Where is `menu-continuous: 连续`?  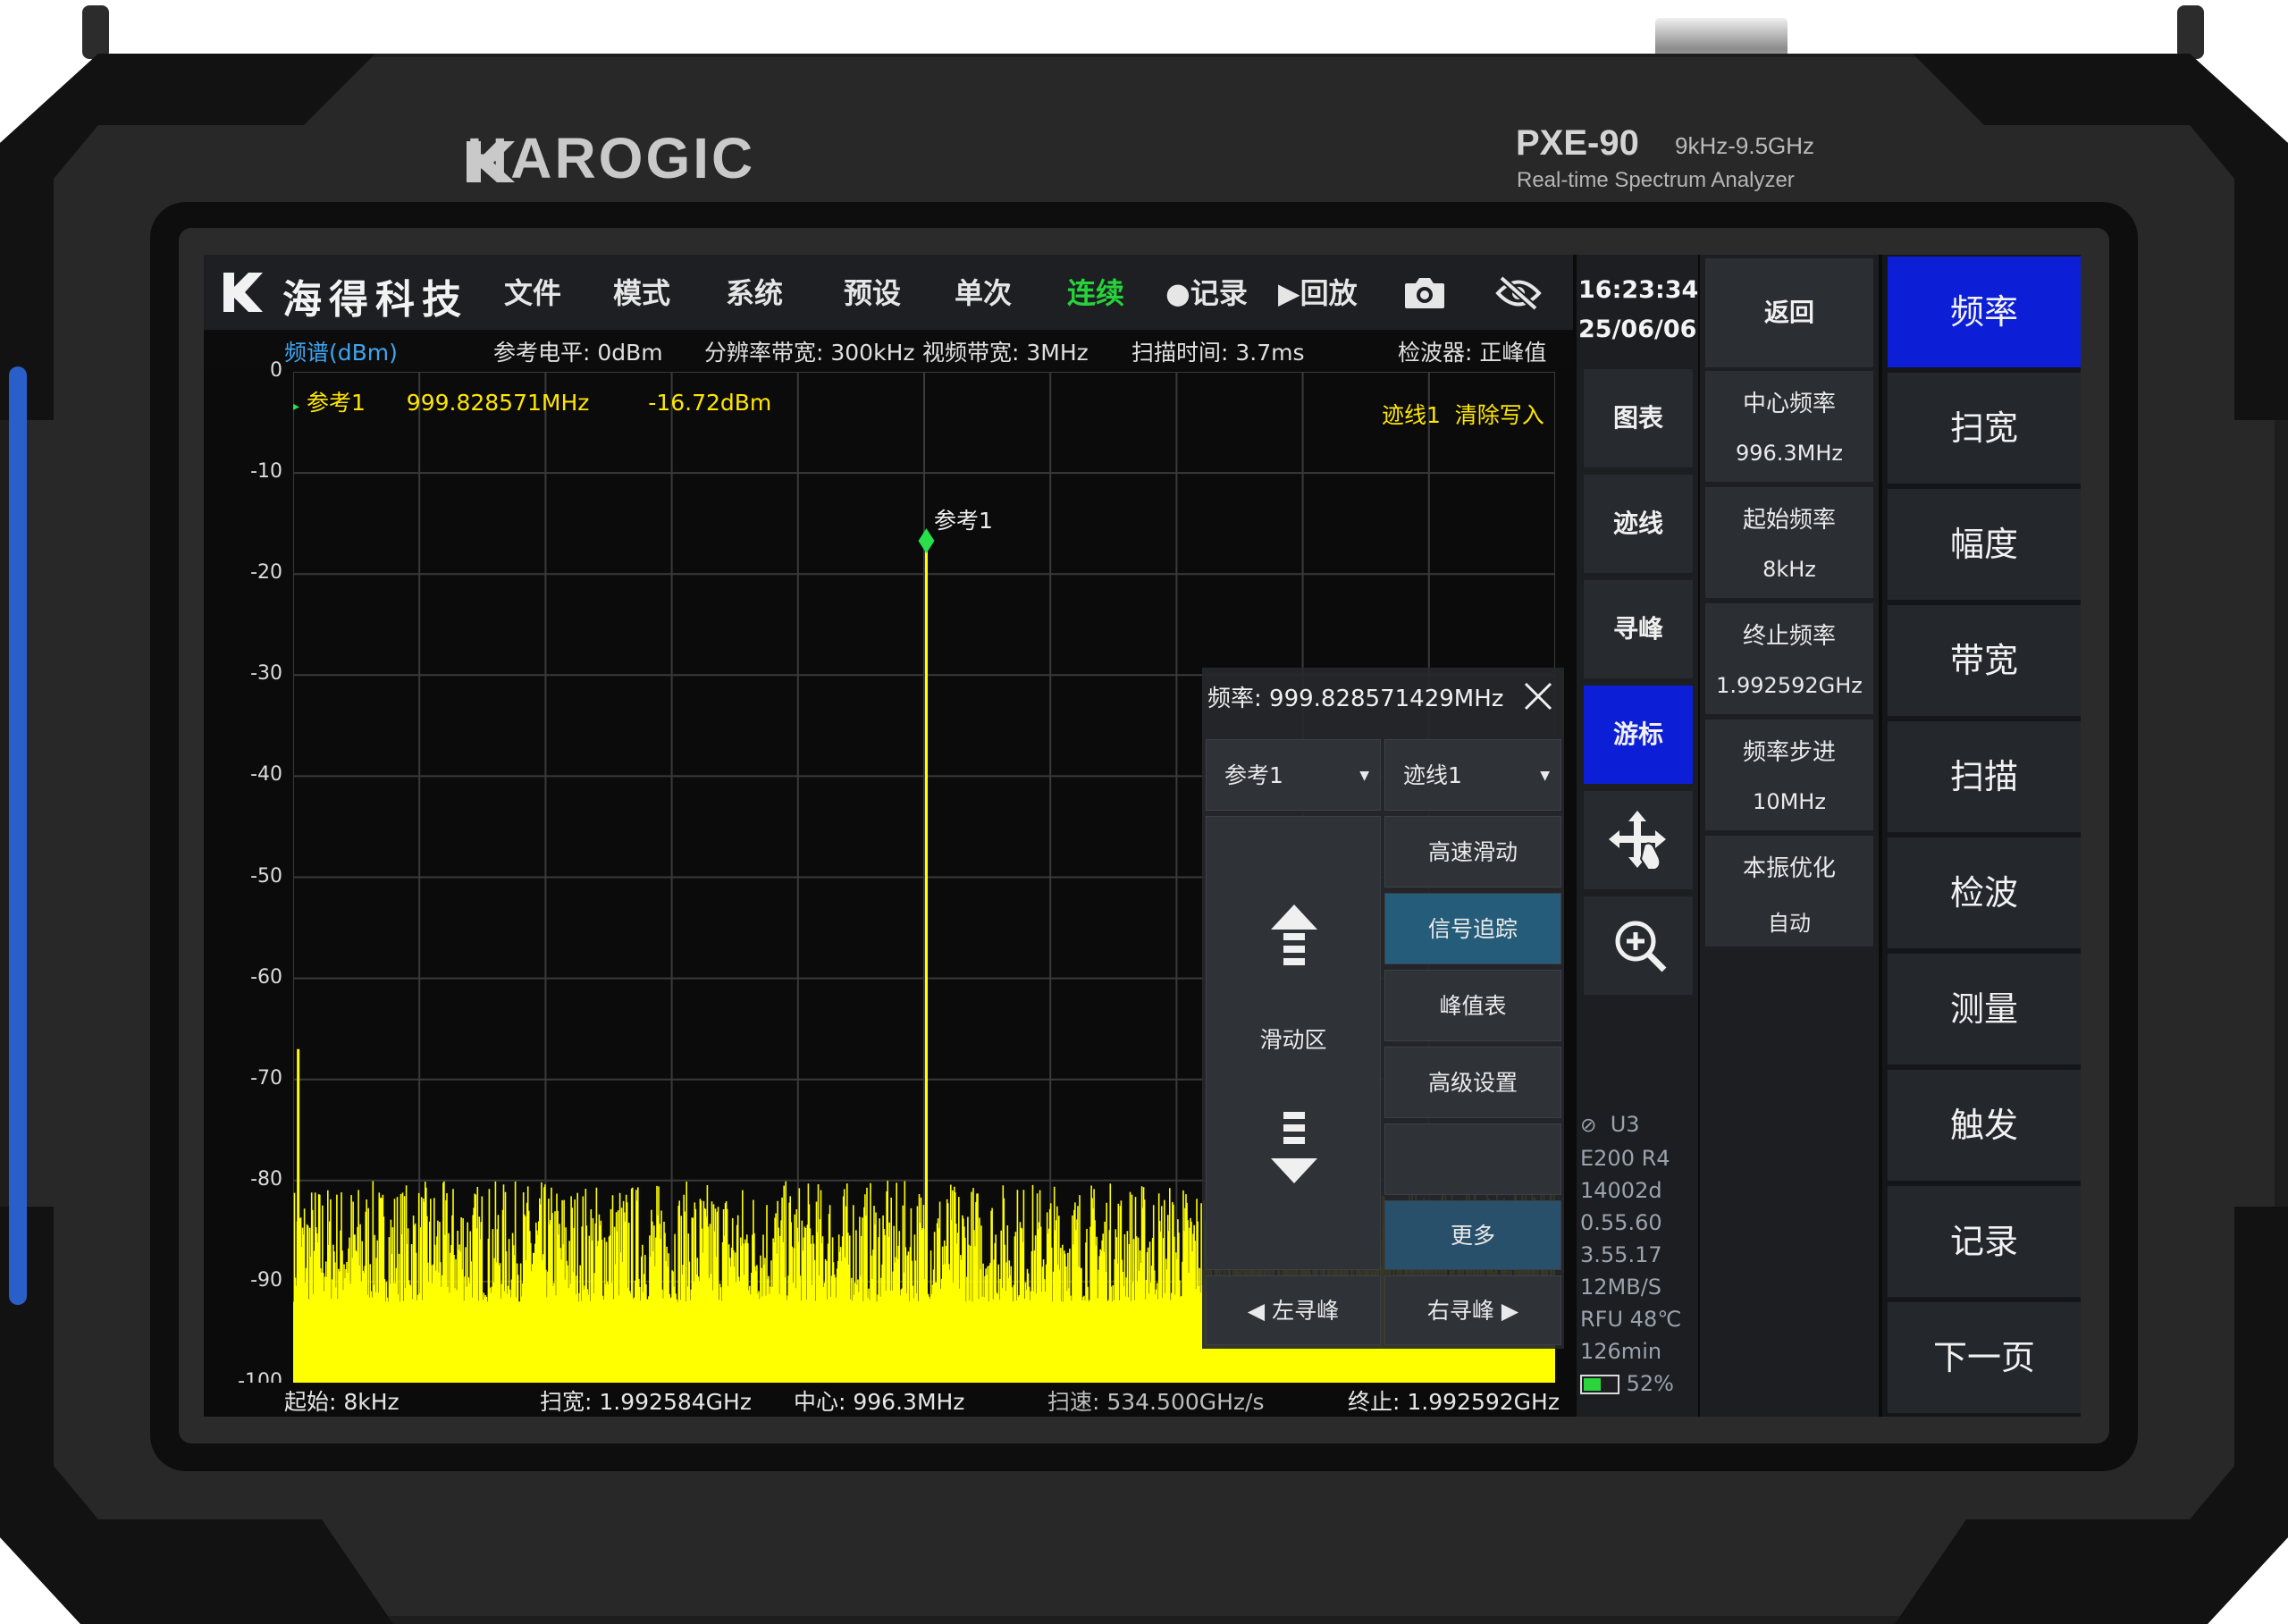
menu-continuous: 连续 is located at coordinates (1096, 292).